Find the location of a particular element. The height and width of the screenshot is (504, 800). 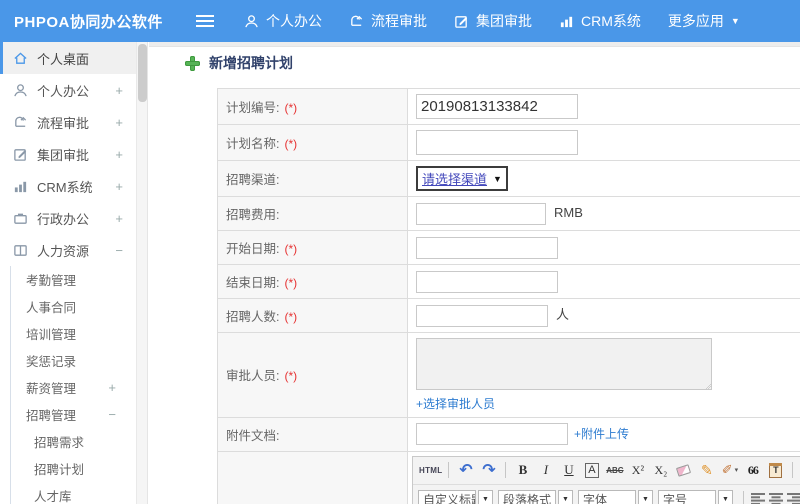

sidebar-item-personal-office: 个人办公 + is located at coordinates (68, 90).